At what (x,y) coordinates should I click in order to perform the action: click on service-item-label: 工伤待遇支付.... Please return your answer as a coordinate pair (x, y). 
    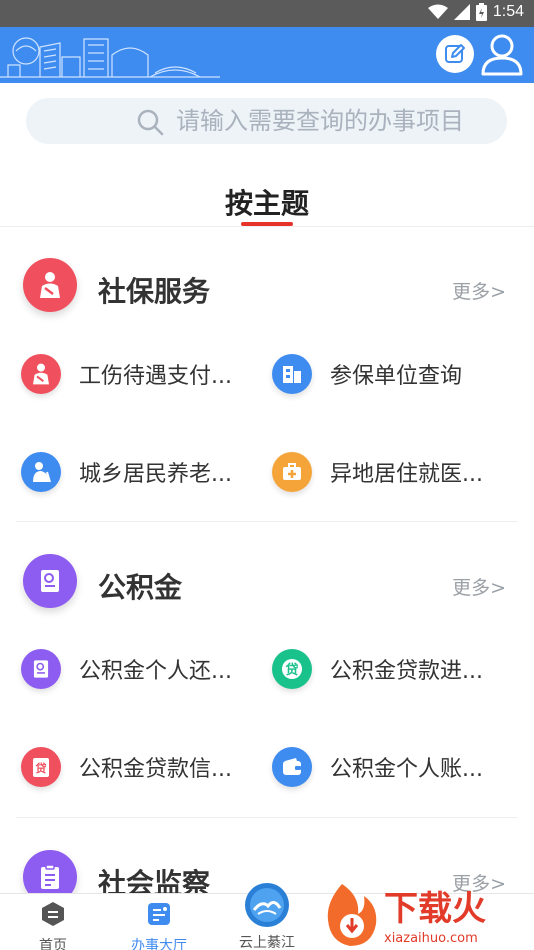
    Looking at the image, I should click on (155, 376).